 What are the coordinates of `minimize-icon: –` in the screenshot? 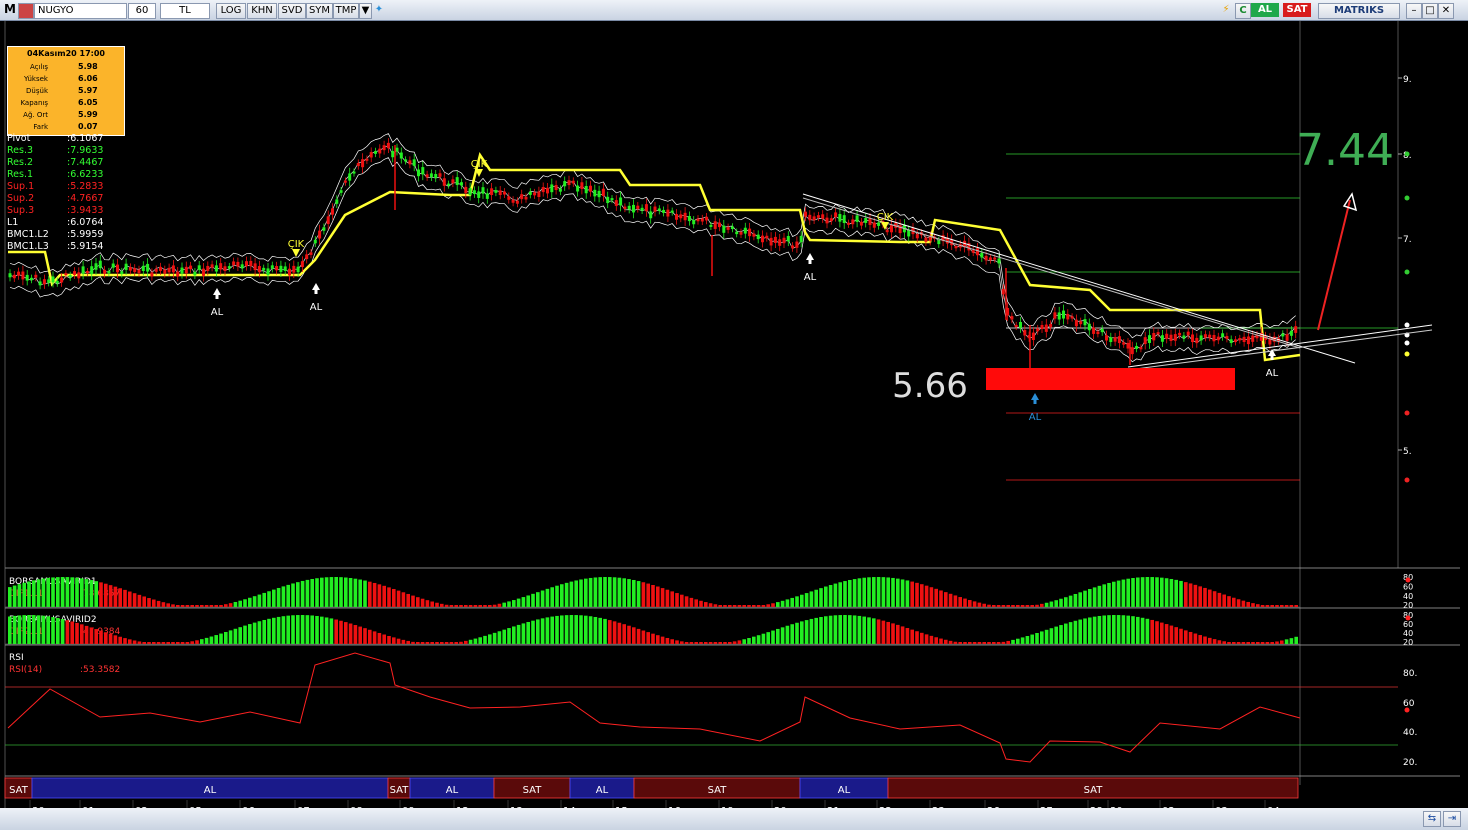 It's located at (1414, 11).